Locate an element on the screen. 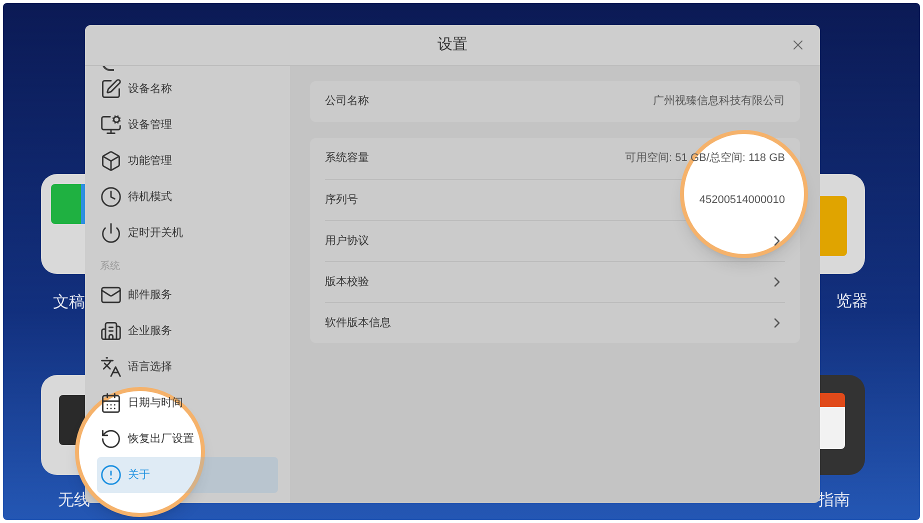  calendar-icon is located at coordinates (111, 403).